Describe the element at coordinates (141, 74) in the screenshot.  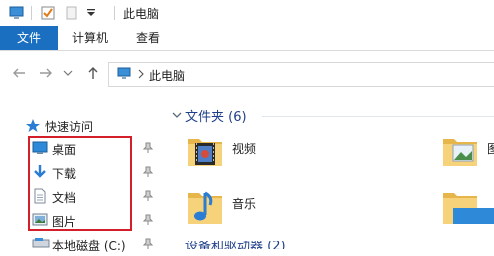
I see `breadcrumb-chevron-icon` at that location.